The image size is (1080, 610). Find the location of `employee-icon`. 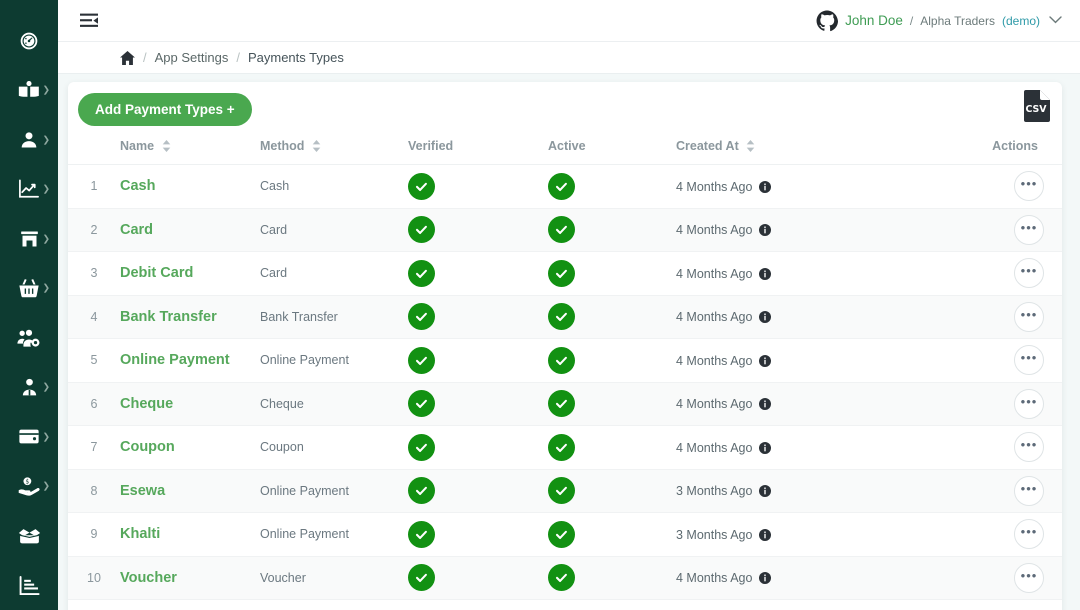

employee-icon is located at coordinates (29, 387).